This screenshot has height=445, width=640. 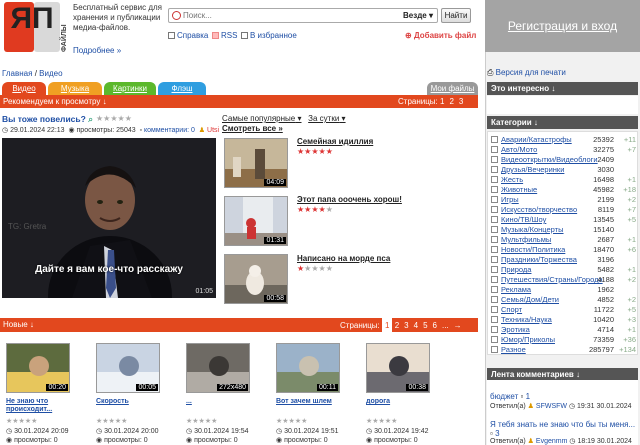 I want to click on new-videos-label: Новые ↓, so click(x=18, y=325).